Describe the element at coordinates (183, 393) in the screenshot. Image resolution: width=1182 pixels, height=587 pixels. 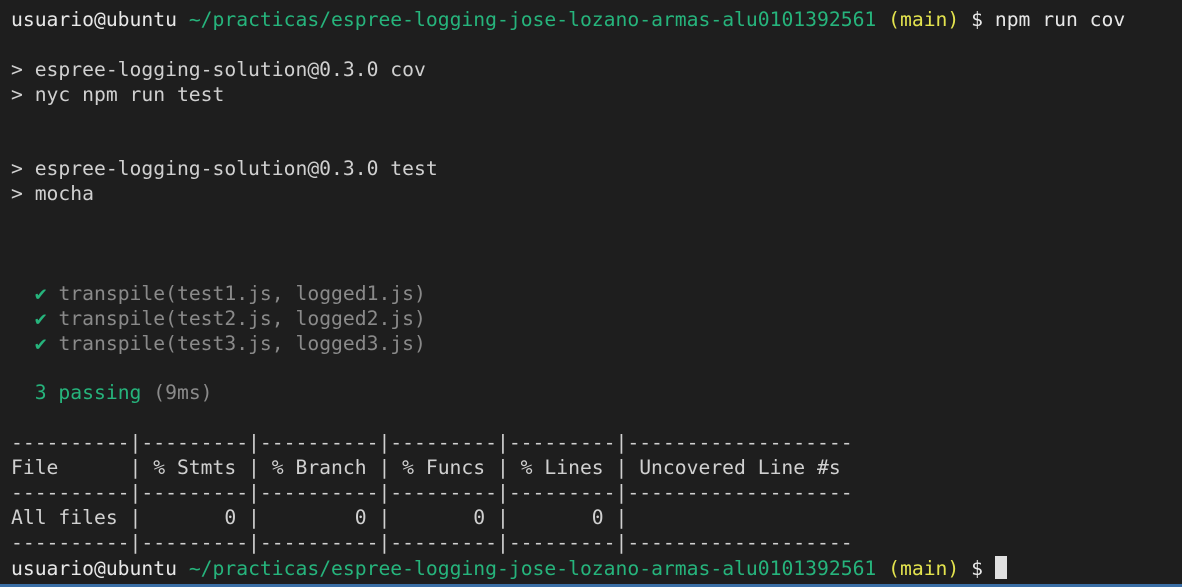
I see `test-duration: (9ms)` at that location.